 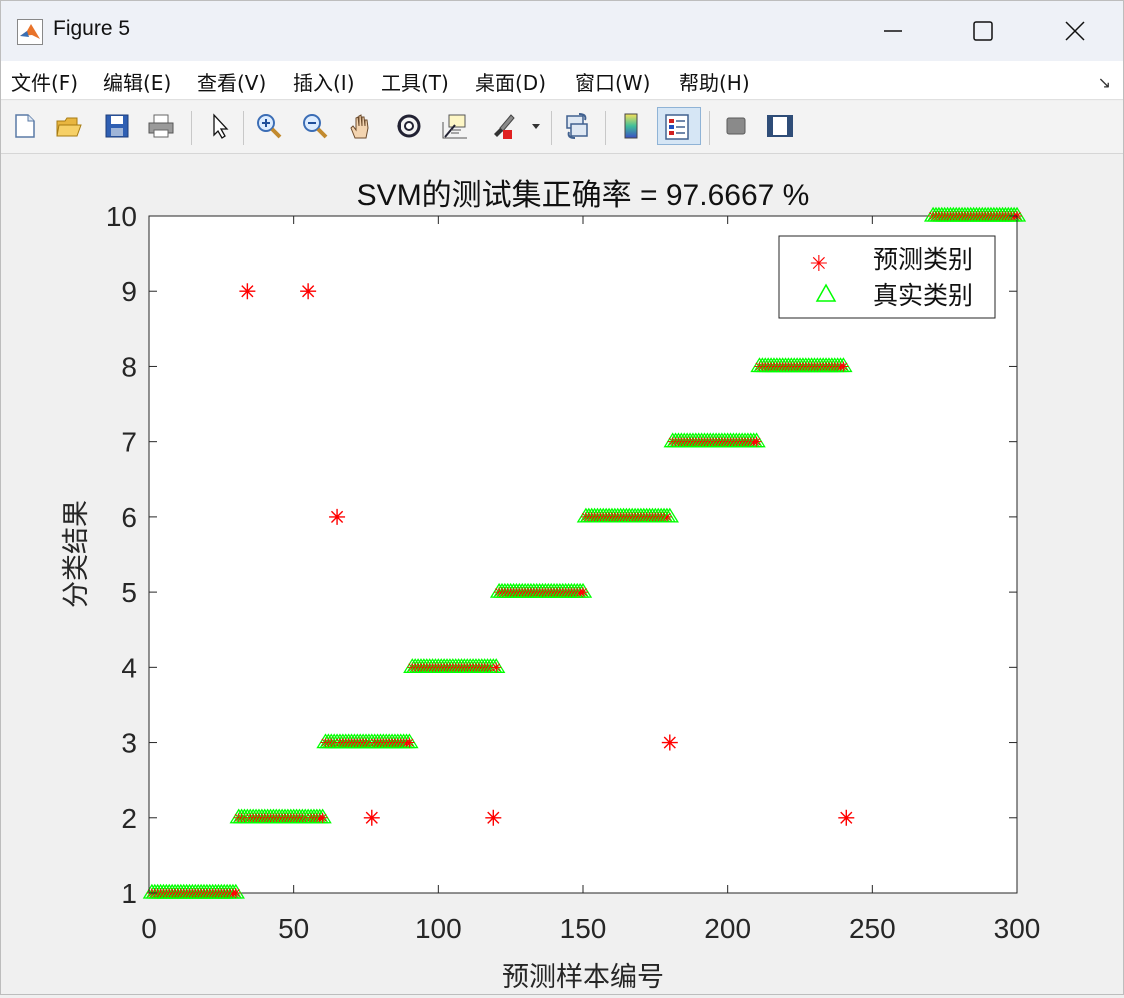 What do you see at coordinates (887, 277) in the screenshot?
I see `legend: ✳ 预测类别 真实类别` at bounding box center [887, 277].